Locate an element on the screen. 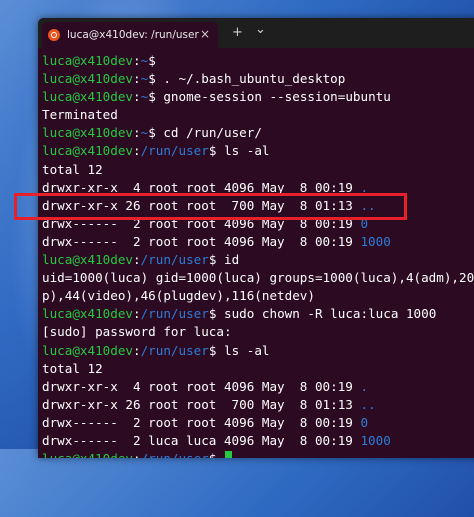  terminal-line: luca@x410dev:~$ cd /run/user/ is located at coordinates (258, 133).